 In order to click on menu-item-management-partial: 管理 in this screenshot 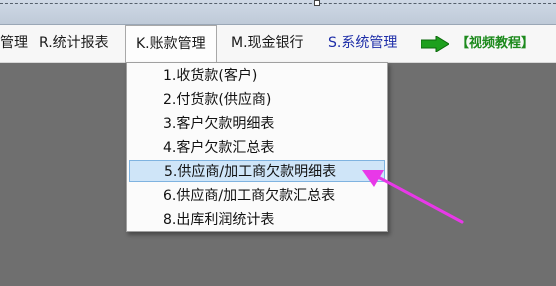, I will do `click(14, 43)`.